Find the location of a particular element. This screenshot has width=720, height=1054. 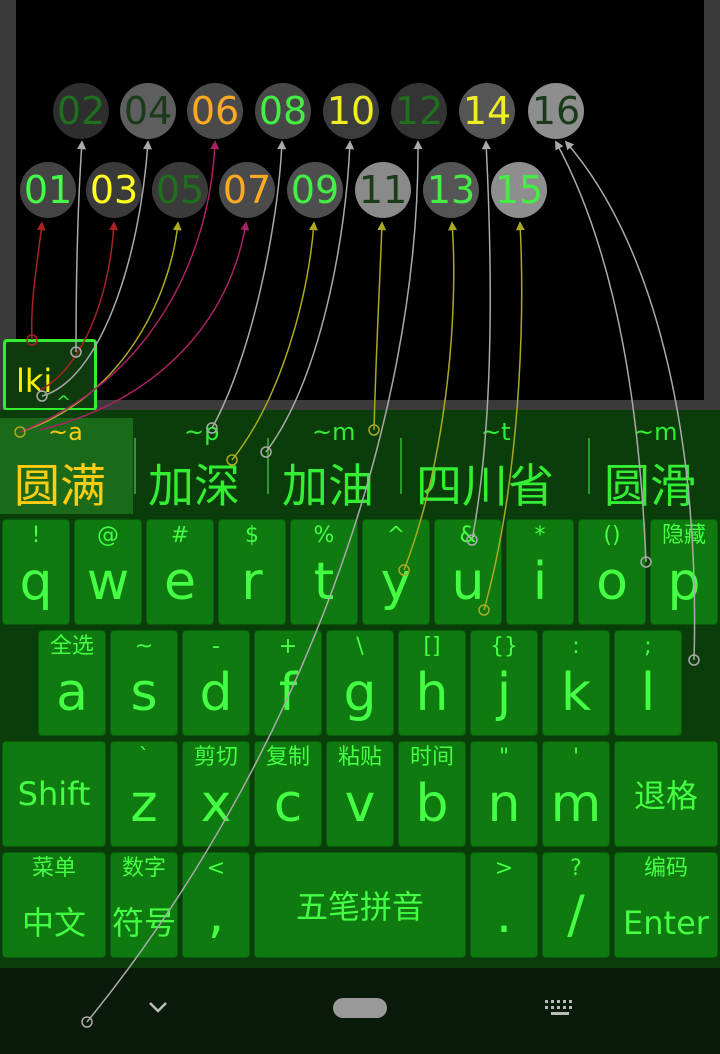

key-d: -d is located at coordinates (216, 683).